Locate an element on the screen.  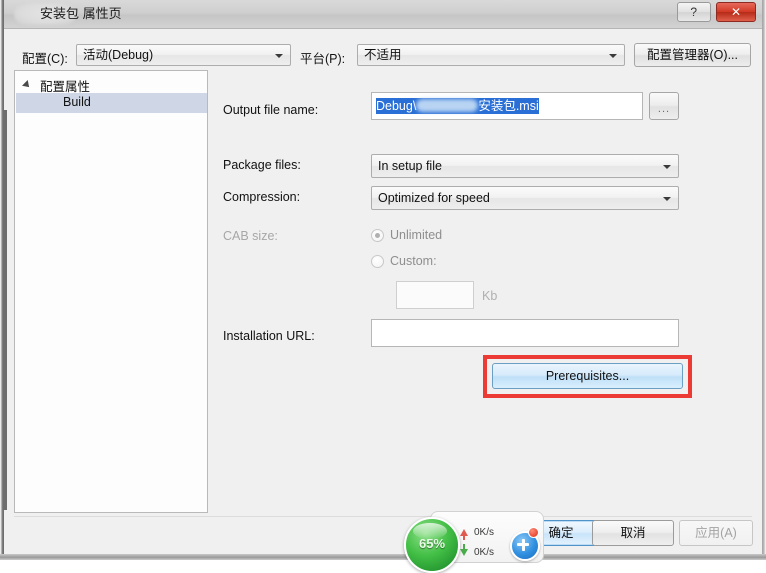
footer-separator is located at coordinates (383, 516).